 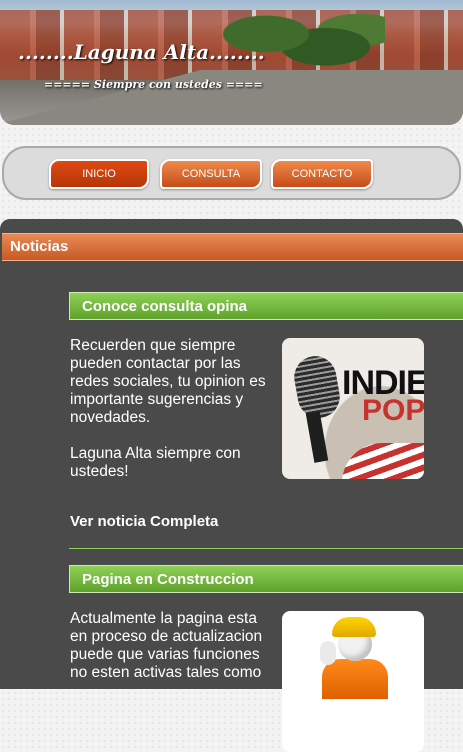 What do you see at coordinates (164, 306) in the screenshot?
I see `article-title: Conoce consulta opina` at bounding box center [164, 306].